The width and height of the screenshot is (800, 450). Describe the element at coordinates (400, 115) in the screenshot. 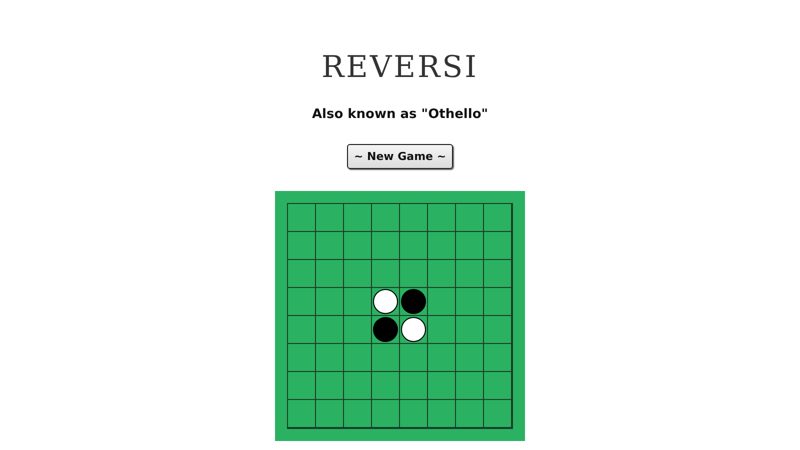

I see `subtitle: Also known as "Othello"` at that location.